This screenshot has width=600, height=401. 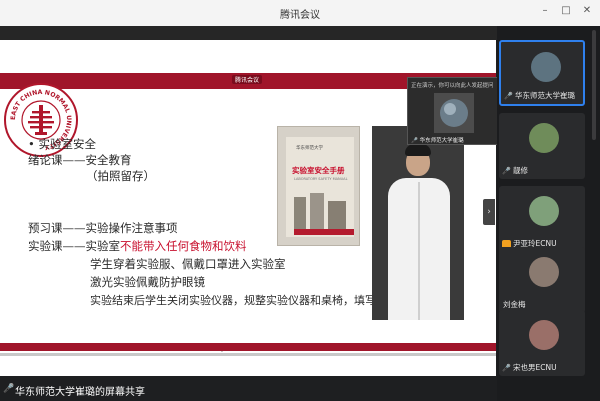 What do you see at coordinates (248, 354) in the screenshot?
I see `slide-bottom-line` at bounding box center [248, 354].